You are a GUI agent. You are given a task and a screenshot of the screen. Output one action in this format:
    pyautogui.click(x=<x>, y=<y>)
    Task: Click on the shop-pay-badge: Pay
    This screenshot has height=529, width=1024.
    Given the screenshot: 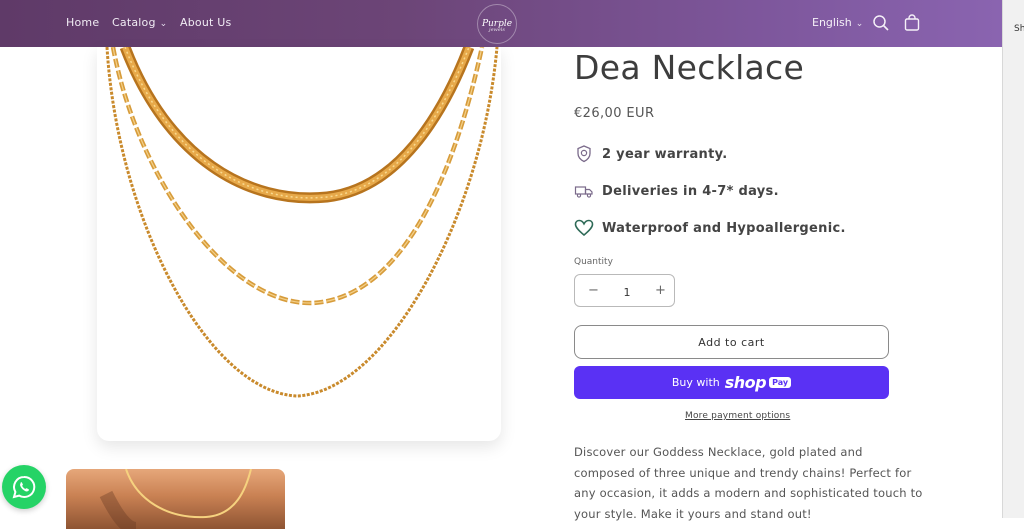 What is the action you would take?
    pyautogui.click(x=780, y=382)
    